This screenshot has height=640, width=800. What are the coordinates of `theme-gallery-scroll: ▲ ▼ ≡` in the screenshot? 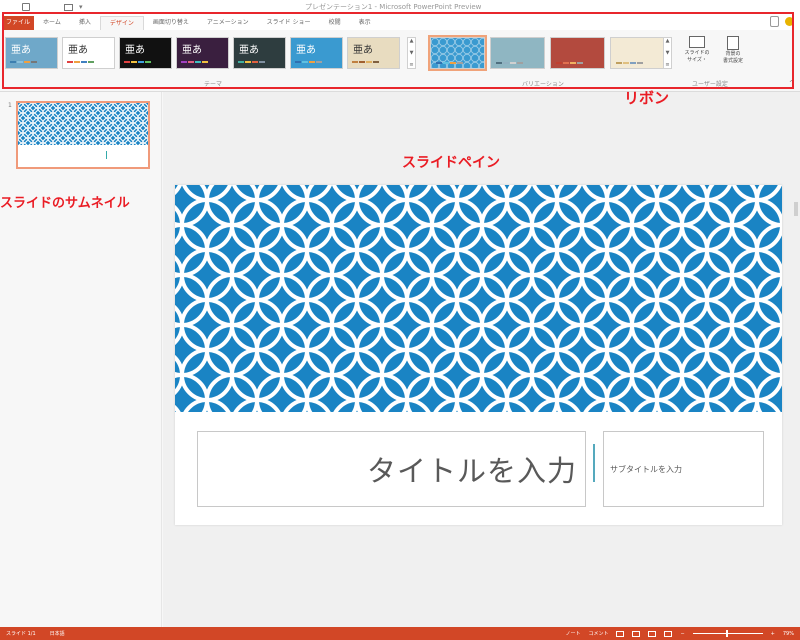 It's located at (411, 53).